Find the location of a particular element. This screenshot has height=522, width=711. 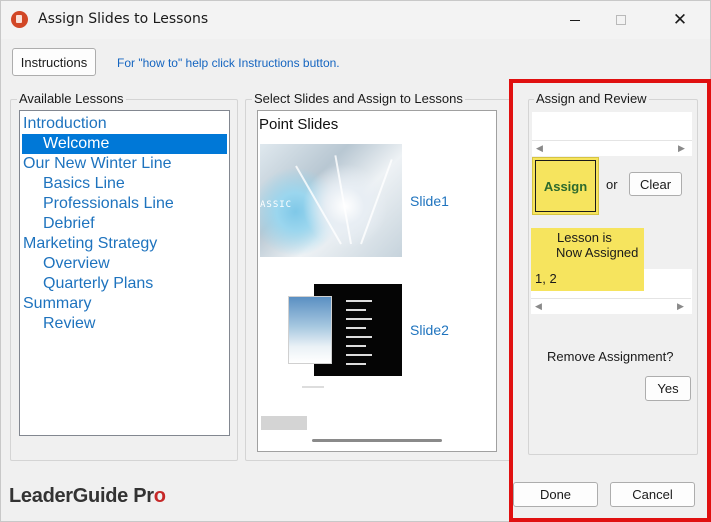

done-button: Done is located at coordinates (555, 494).